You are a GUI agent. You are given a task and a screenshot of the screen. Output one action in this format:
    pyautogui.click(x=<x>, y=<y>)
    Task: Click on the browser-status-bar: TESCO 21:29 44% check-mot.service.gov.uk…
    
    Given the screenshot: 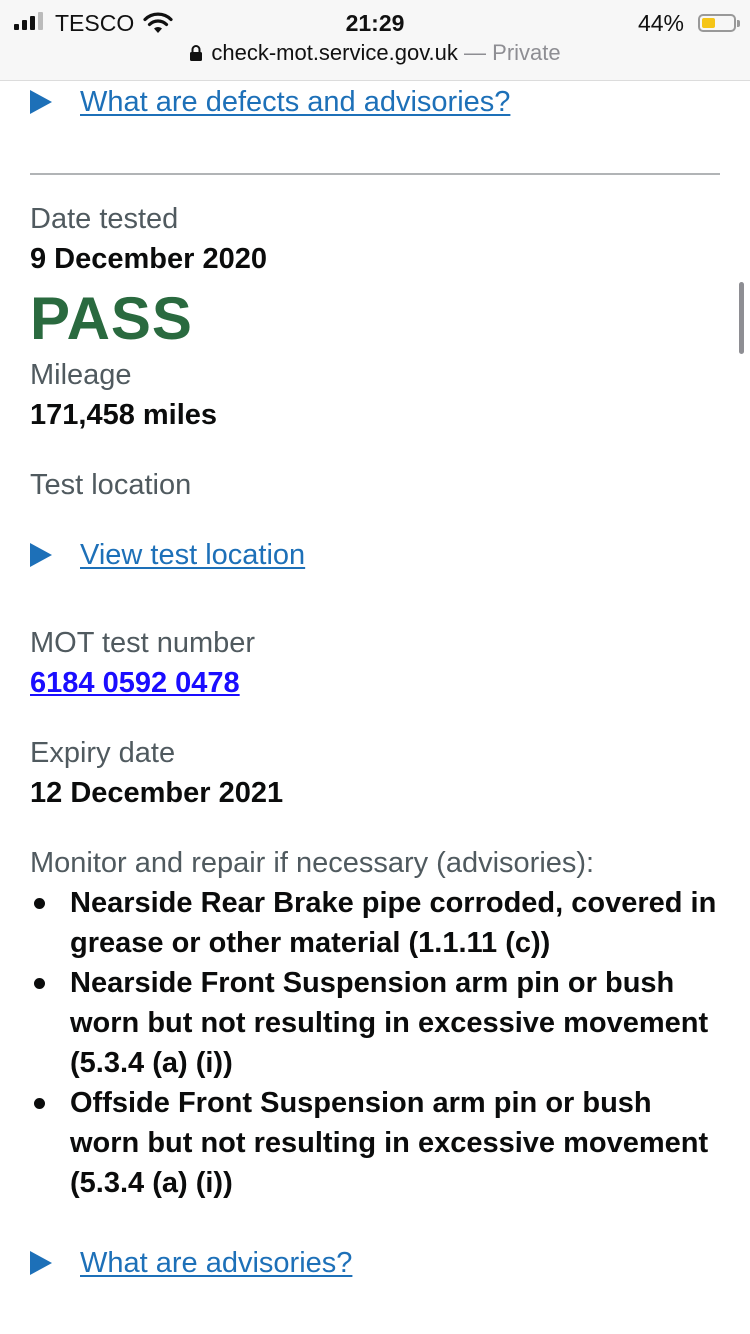 What is the action you would take?
    pyautogui.click(x=375, y=40)
    